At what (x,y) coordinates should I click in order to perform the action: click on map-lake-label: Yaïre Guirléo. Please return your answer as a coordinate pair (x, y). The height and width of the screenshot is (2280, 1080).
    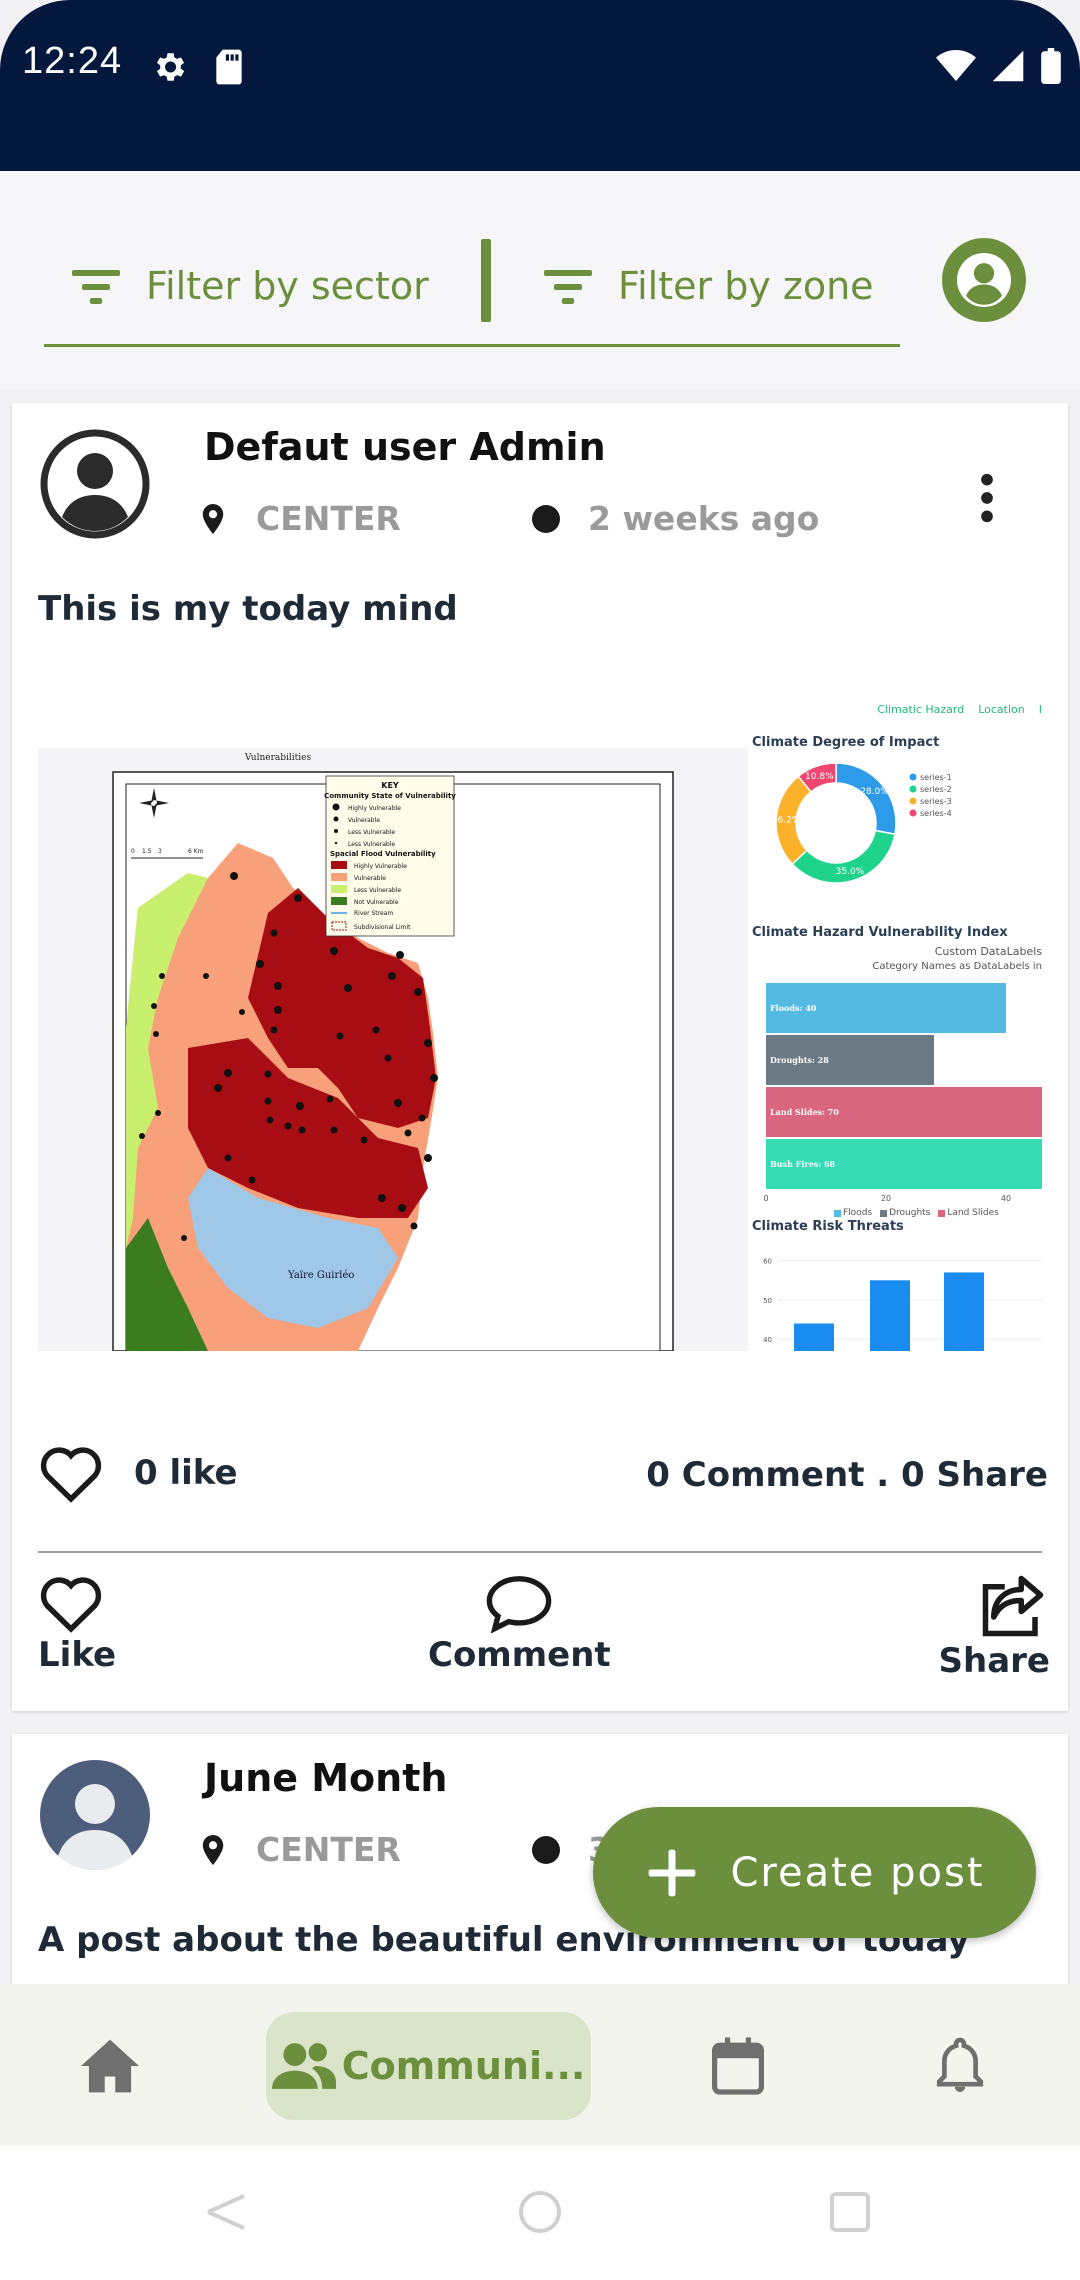
    Looking at the image, I should click on (320, 1275).